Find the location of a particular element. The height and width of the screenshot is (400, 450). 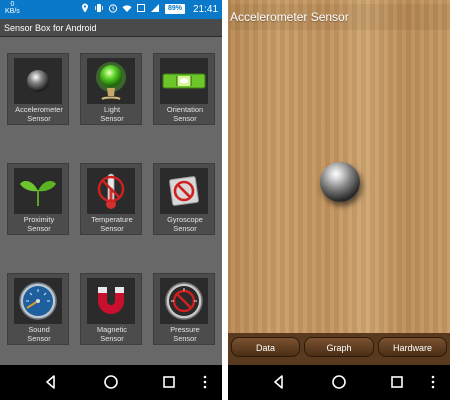

tile-label: Magnetic Sensor is located at coordinates (112, 334).